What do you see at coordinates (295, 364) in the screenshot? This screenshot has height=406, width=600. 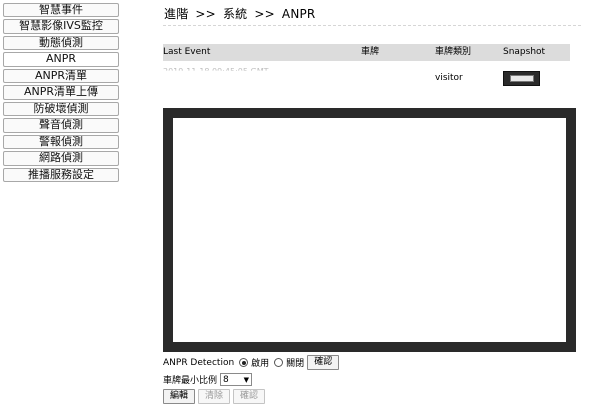 I see `disable-radio-label: 關閉` at bounding box center [295, 364].